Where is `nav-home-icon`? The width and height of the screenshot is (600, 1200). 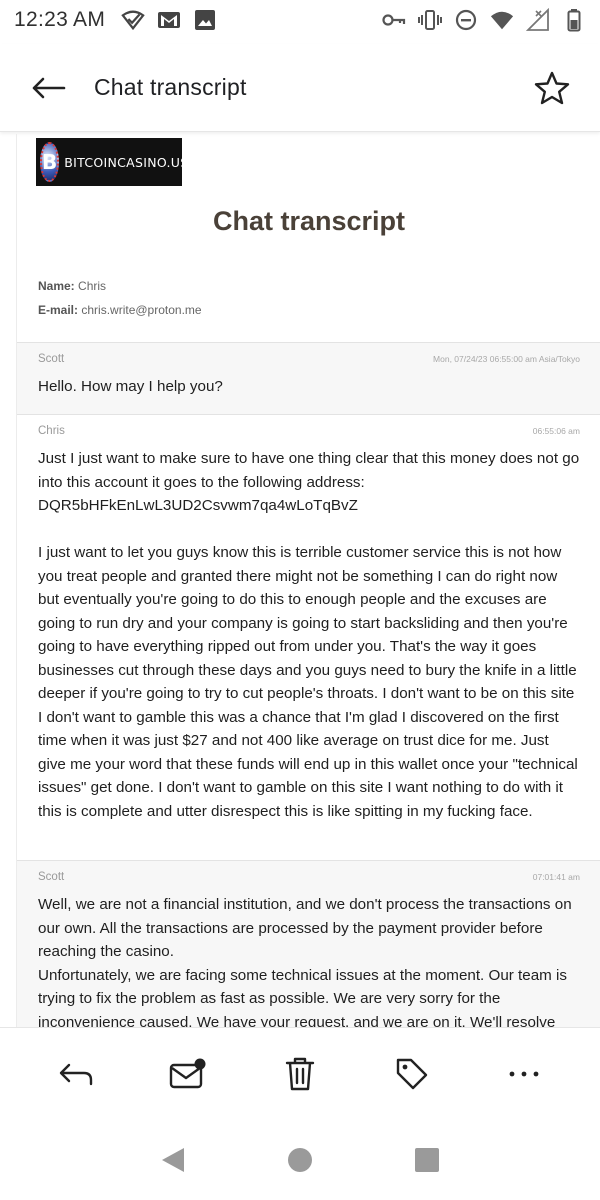
nav-home-icon is located at coordinates (299, 1160).